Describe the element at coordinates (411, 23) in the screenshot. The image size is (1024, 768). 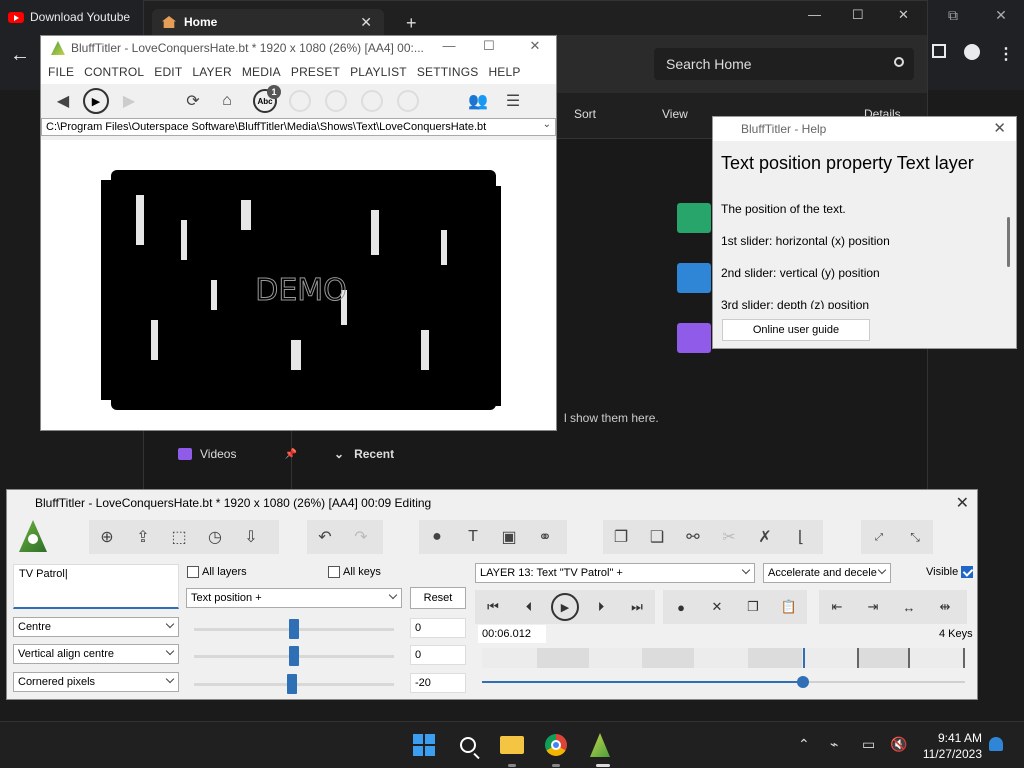
I see `new-tab-icon: +` at that location.